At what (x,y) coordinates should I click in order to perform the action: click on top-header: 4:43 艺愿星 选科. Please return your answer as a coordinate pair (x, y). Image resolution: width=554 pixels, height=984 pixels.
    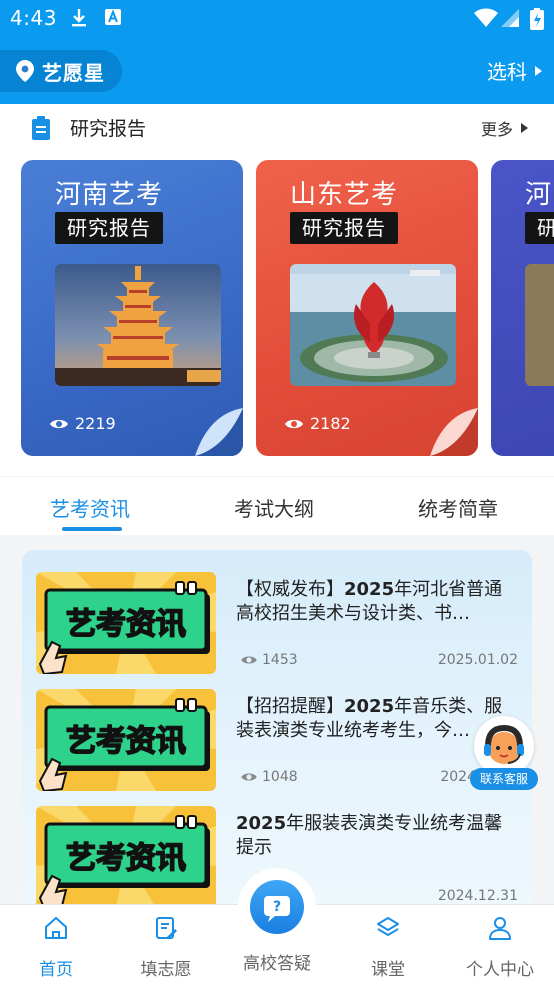
    Looking at the image, I should click on (277, 52).